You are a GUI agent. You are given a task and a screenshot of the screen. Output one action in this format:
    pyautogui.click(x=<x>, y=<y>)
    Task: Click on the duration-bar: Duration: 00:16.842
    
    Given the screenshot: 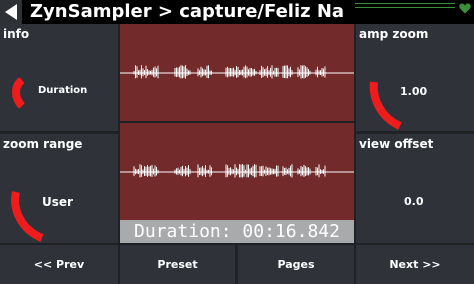 What is the action you would take?
    pyautogui.click(x=237, y=231)
    